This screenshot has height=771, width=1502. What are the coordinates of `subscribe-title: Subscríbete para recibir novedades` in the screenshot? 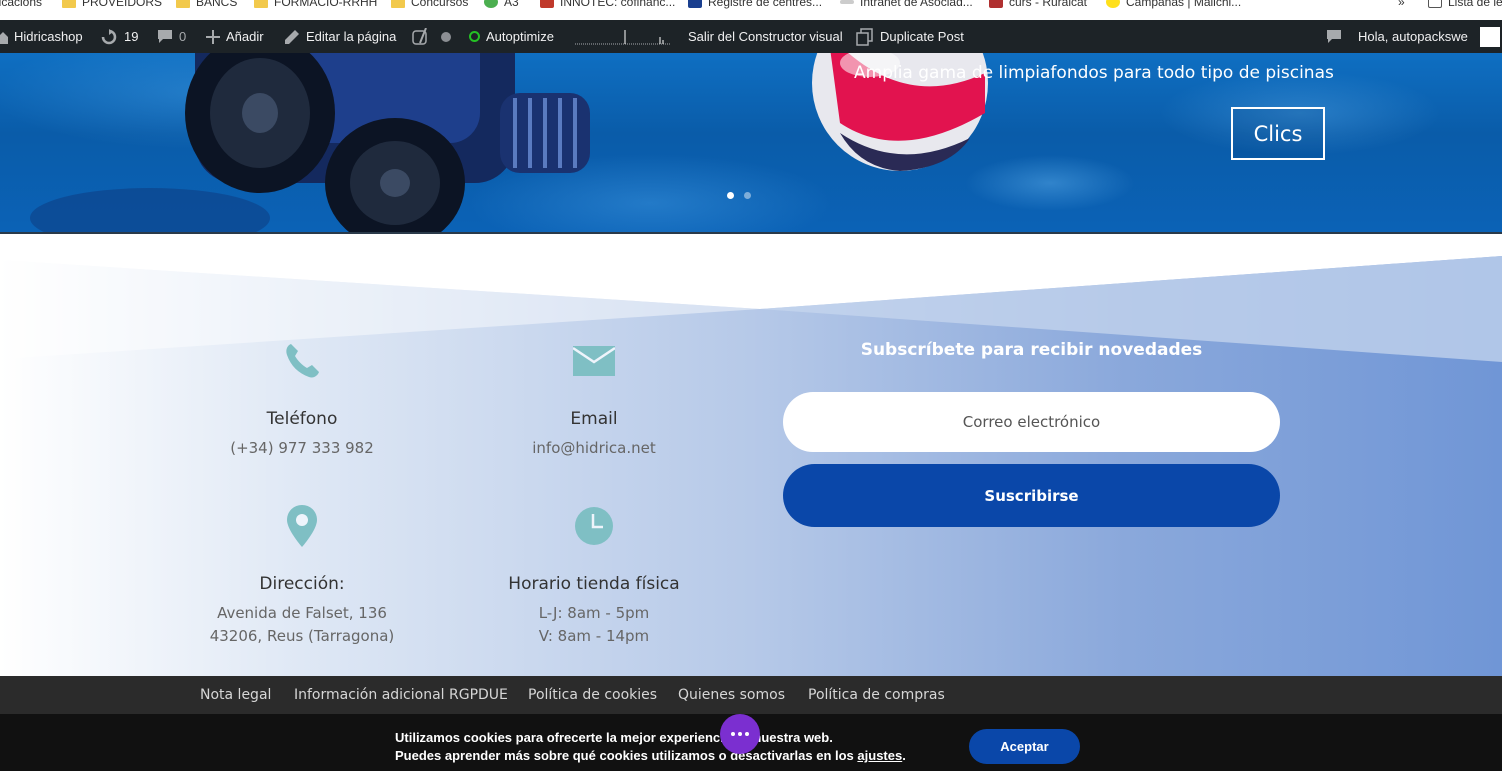 It's located at (1031, 350).